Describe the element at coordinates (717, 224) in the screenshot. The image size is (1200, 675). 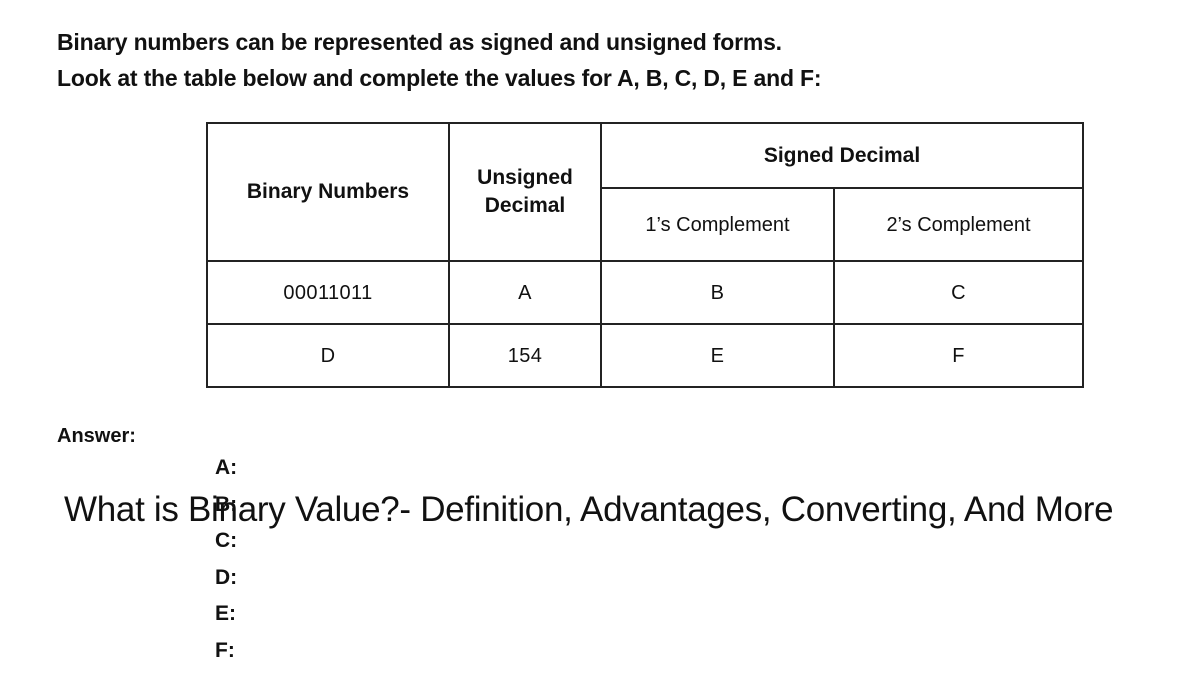
I see `header-ones-complement: 1’s Complement` at that location.